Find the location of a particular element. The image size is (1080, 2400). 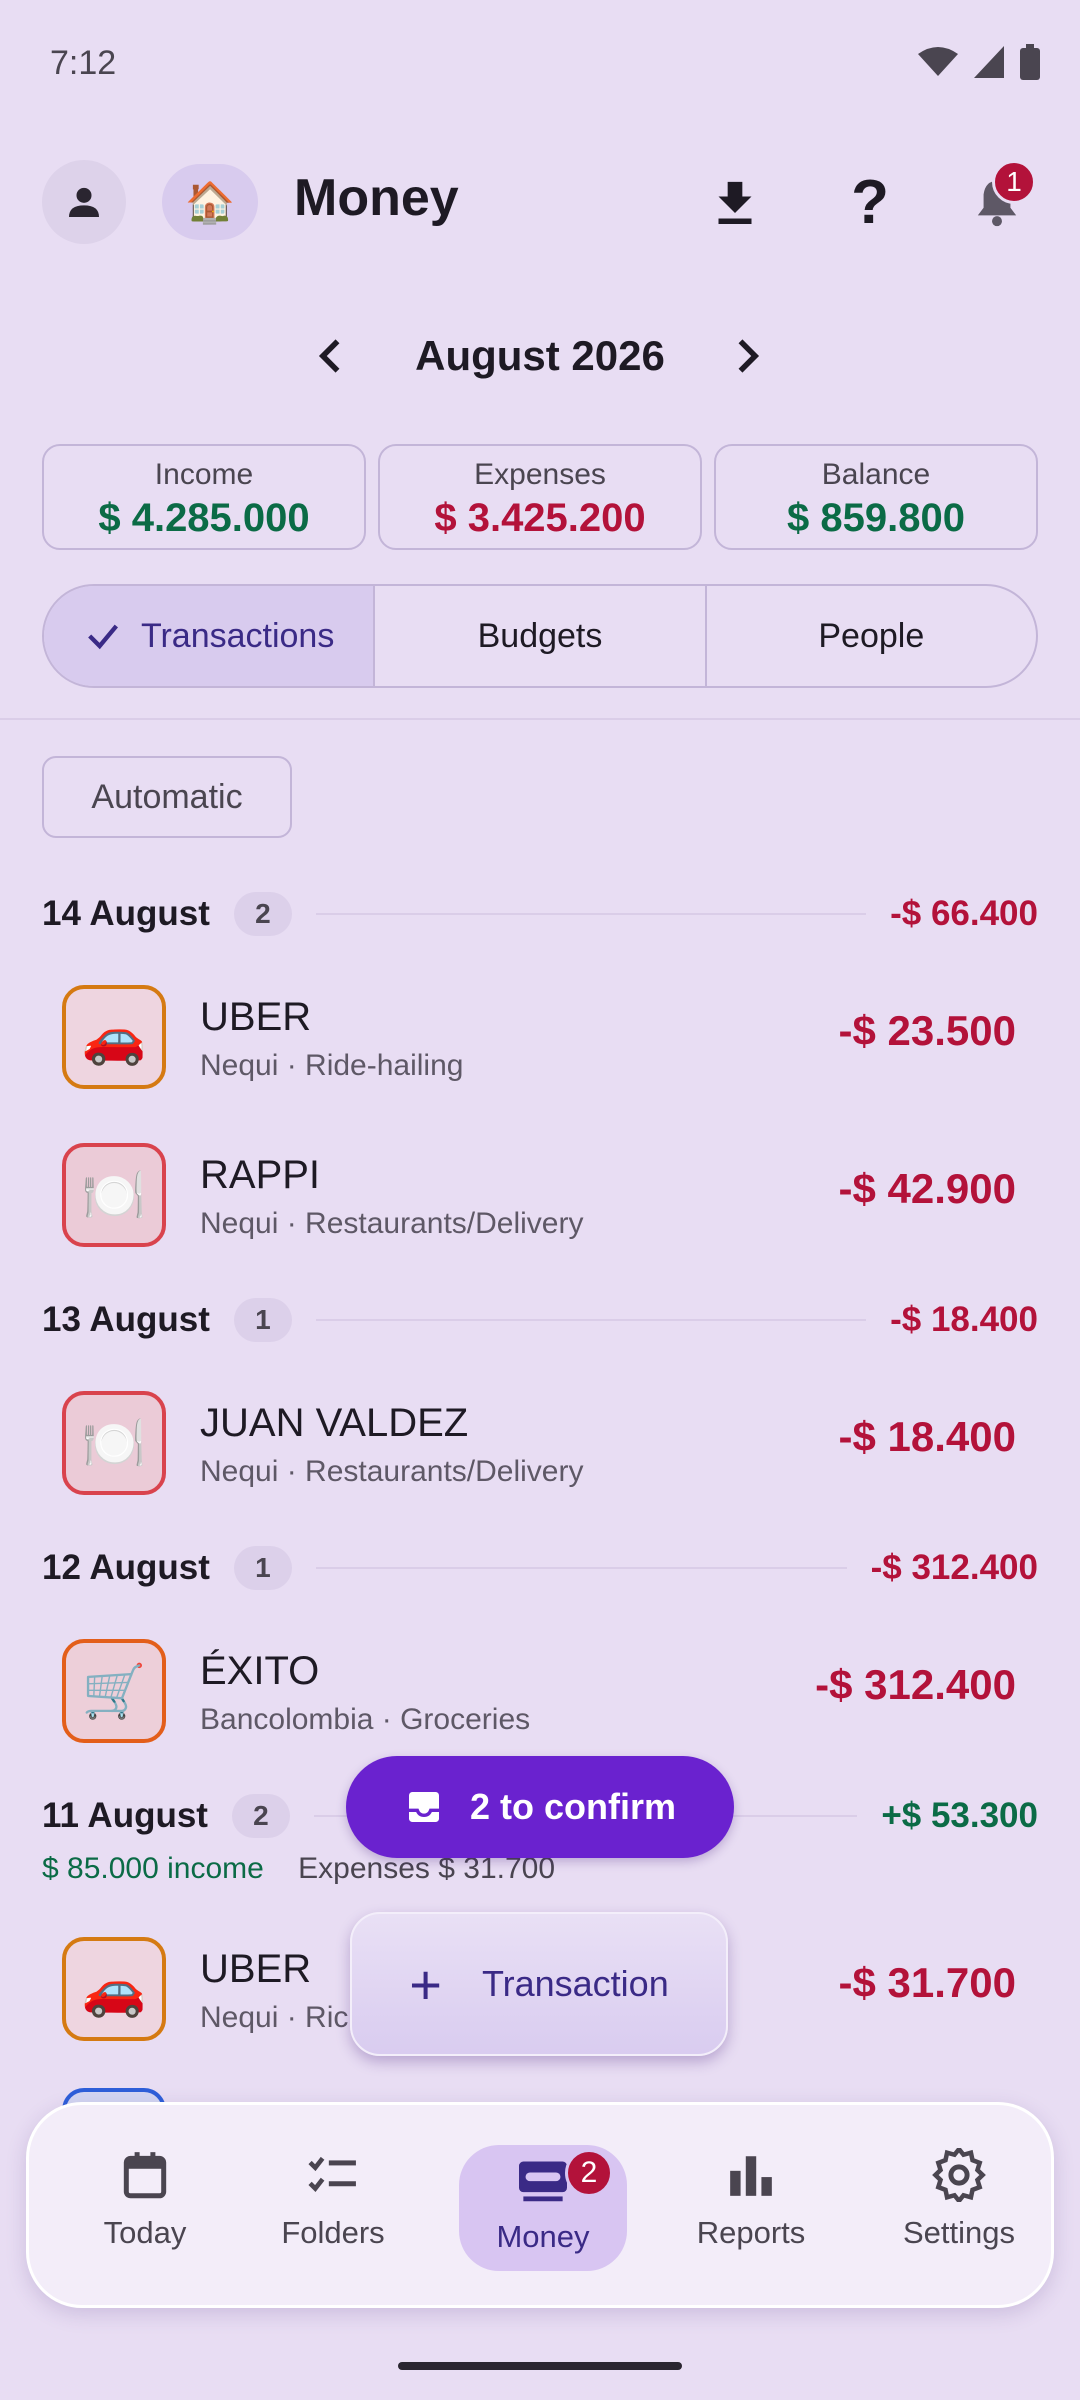

plus-icon: + is located at coordinates (425, 1984).